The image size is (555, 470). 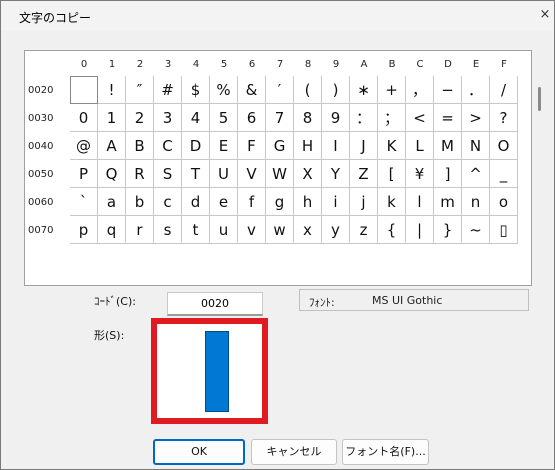 I want to click on character-cell: (, so click(x=308, y=90).